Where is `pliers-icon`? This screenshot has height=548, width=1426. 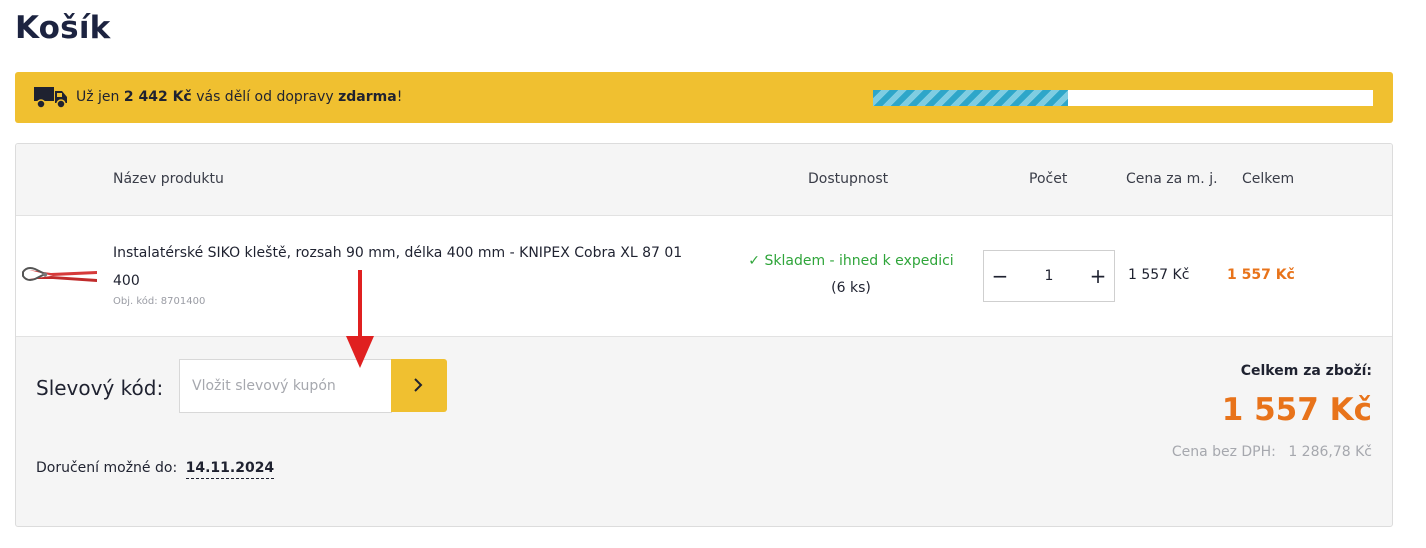
pliers-icon is located at coordinates (60, 275).